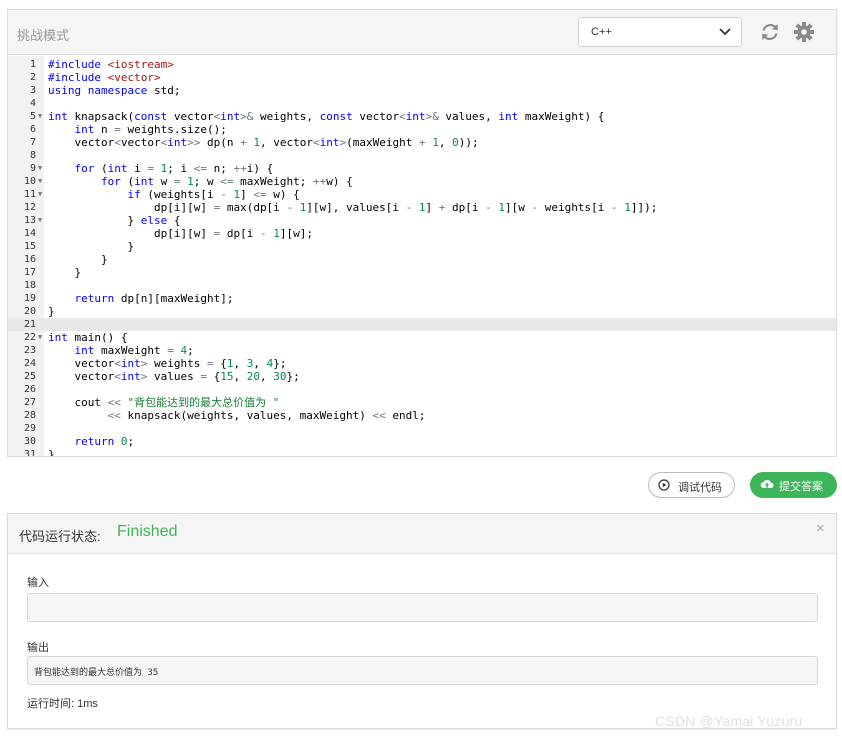  Describe the element at coordinates (793, 485) in the screenshot. I see `submit-answer-button: 提交答案` at that location.